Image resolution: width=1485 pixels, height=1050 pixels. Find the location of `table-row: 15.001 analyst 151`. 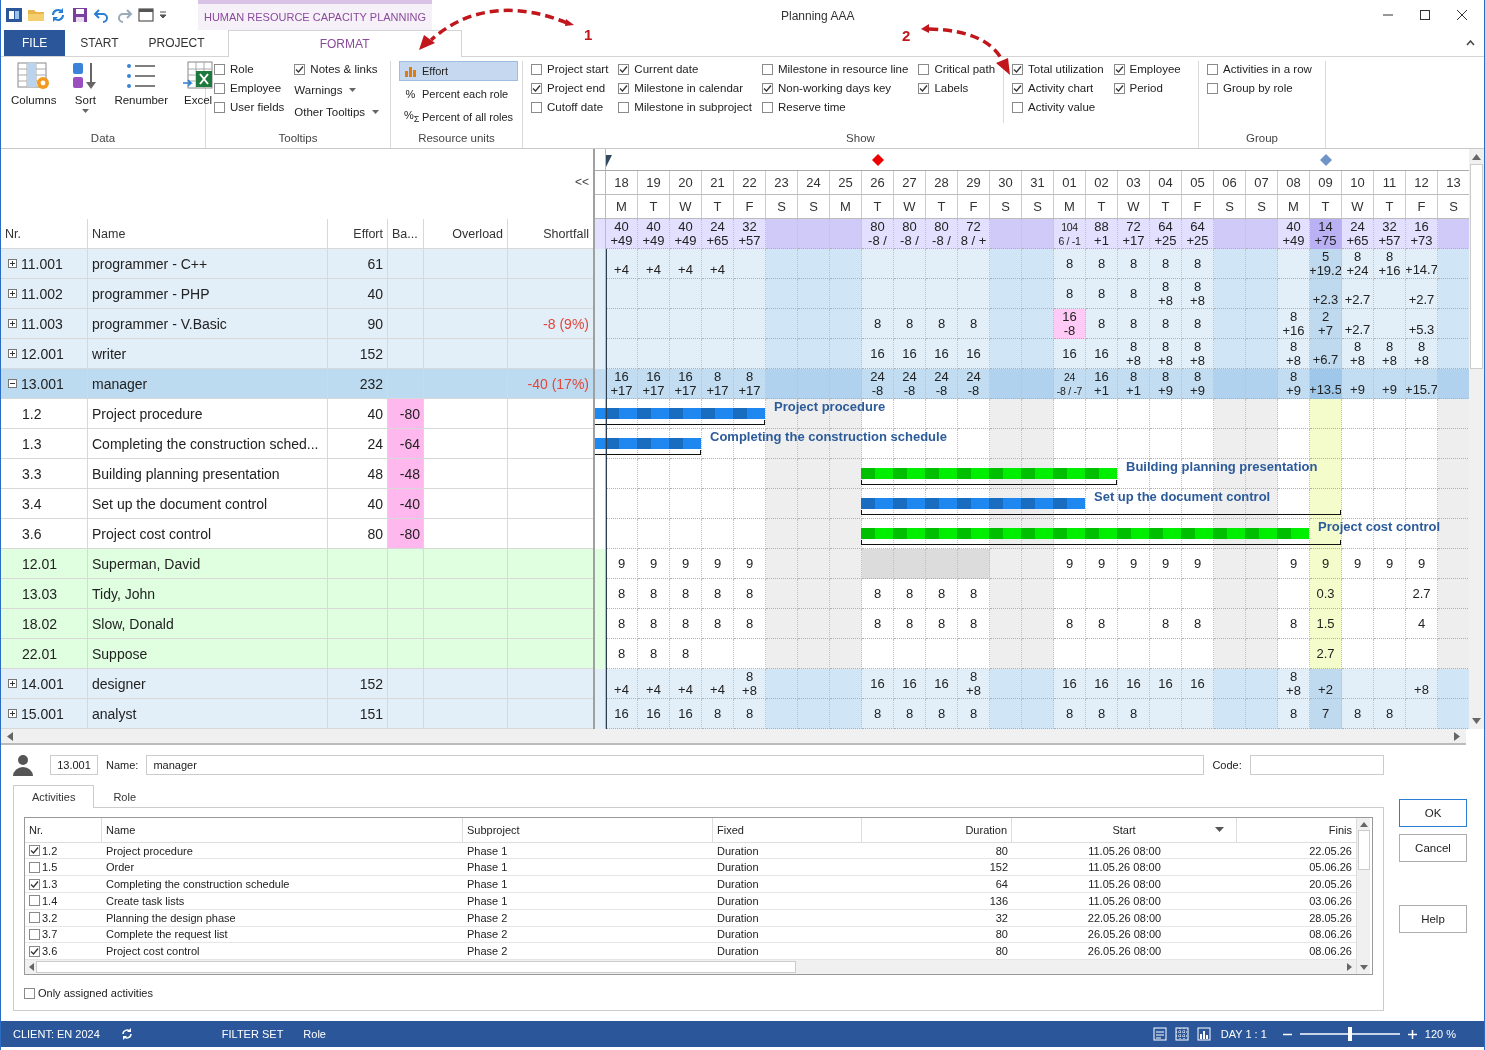

table-row: 15.001 analyst 151 is located at coordinates (297, 714).